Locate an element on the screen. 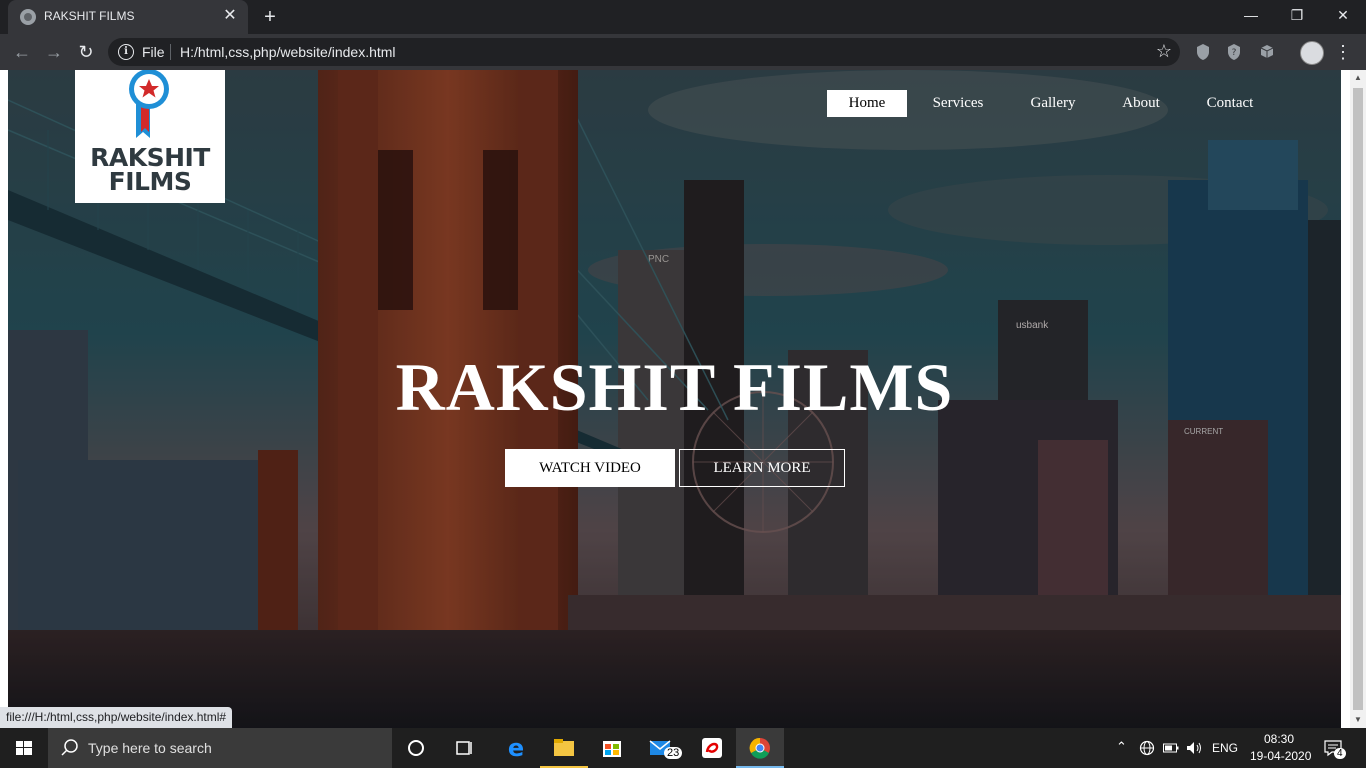 The width and height of the screenshot is (1366, 768). windows-start-icon is located at coordinates (24, 748).